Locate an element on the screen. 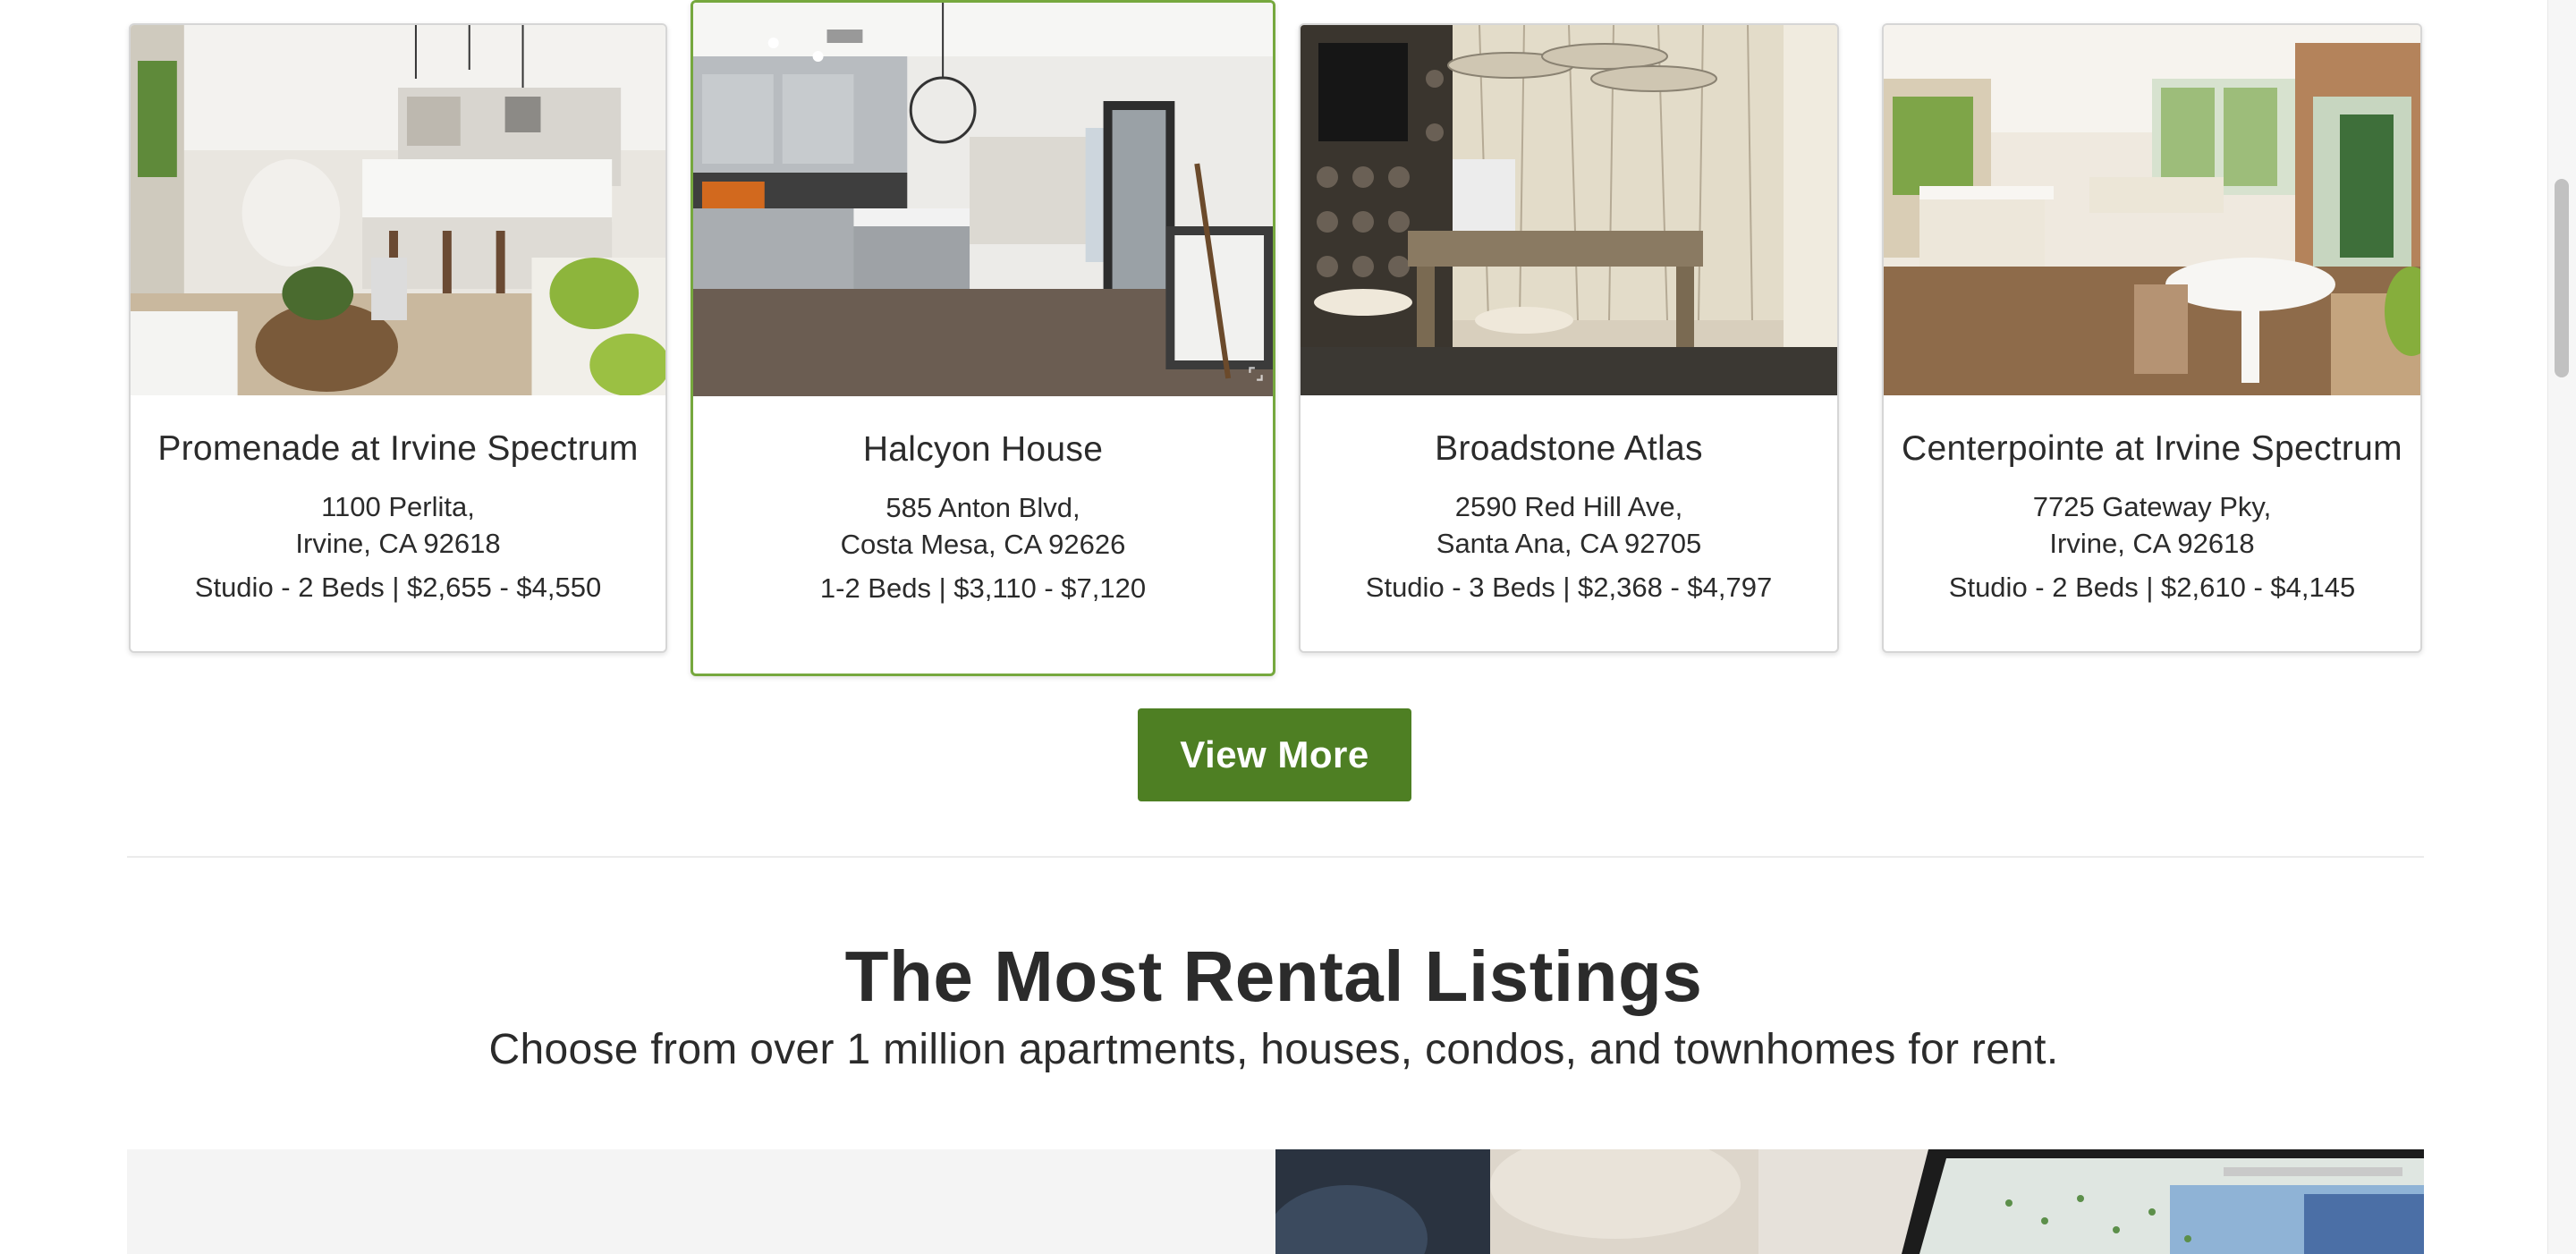  address-line-1: 2590 Red Hill Ave, is located at coordinates (1568, 506).